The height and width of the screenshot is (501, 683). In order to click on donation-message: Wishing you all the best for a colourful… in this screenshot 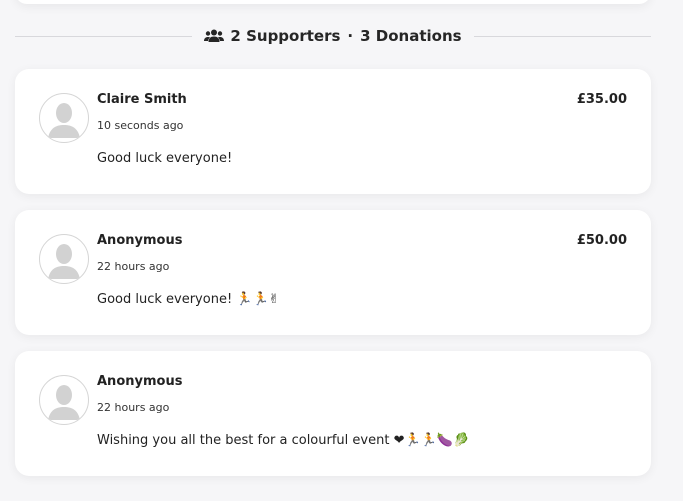, I will do `click(283, 440)`.